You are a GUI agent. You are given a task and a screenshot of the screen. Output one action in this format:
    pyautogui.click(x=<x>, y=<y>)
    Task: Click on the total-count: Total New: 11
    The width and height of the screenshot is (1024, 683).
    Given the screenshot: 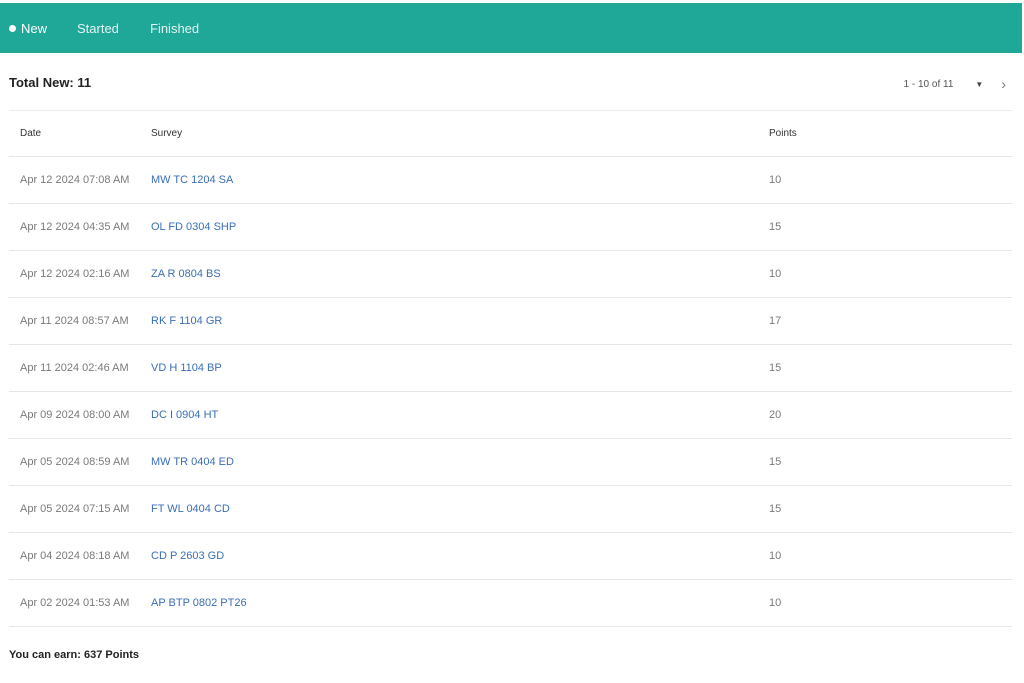 What is the action you would take?
    pyautogui.click(x=50, y=82)
    